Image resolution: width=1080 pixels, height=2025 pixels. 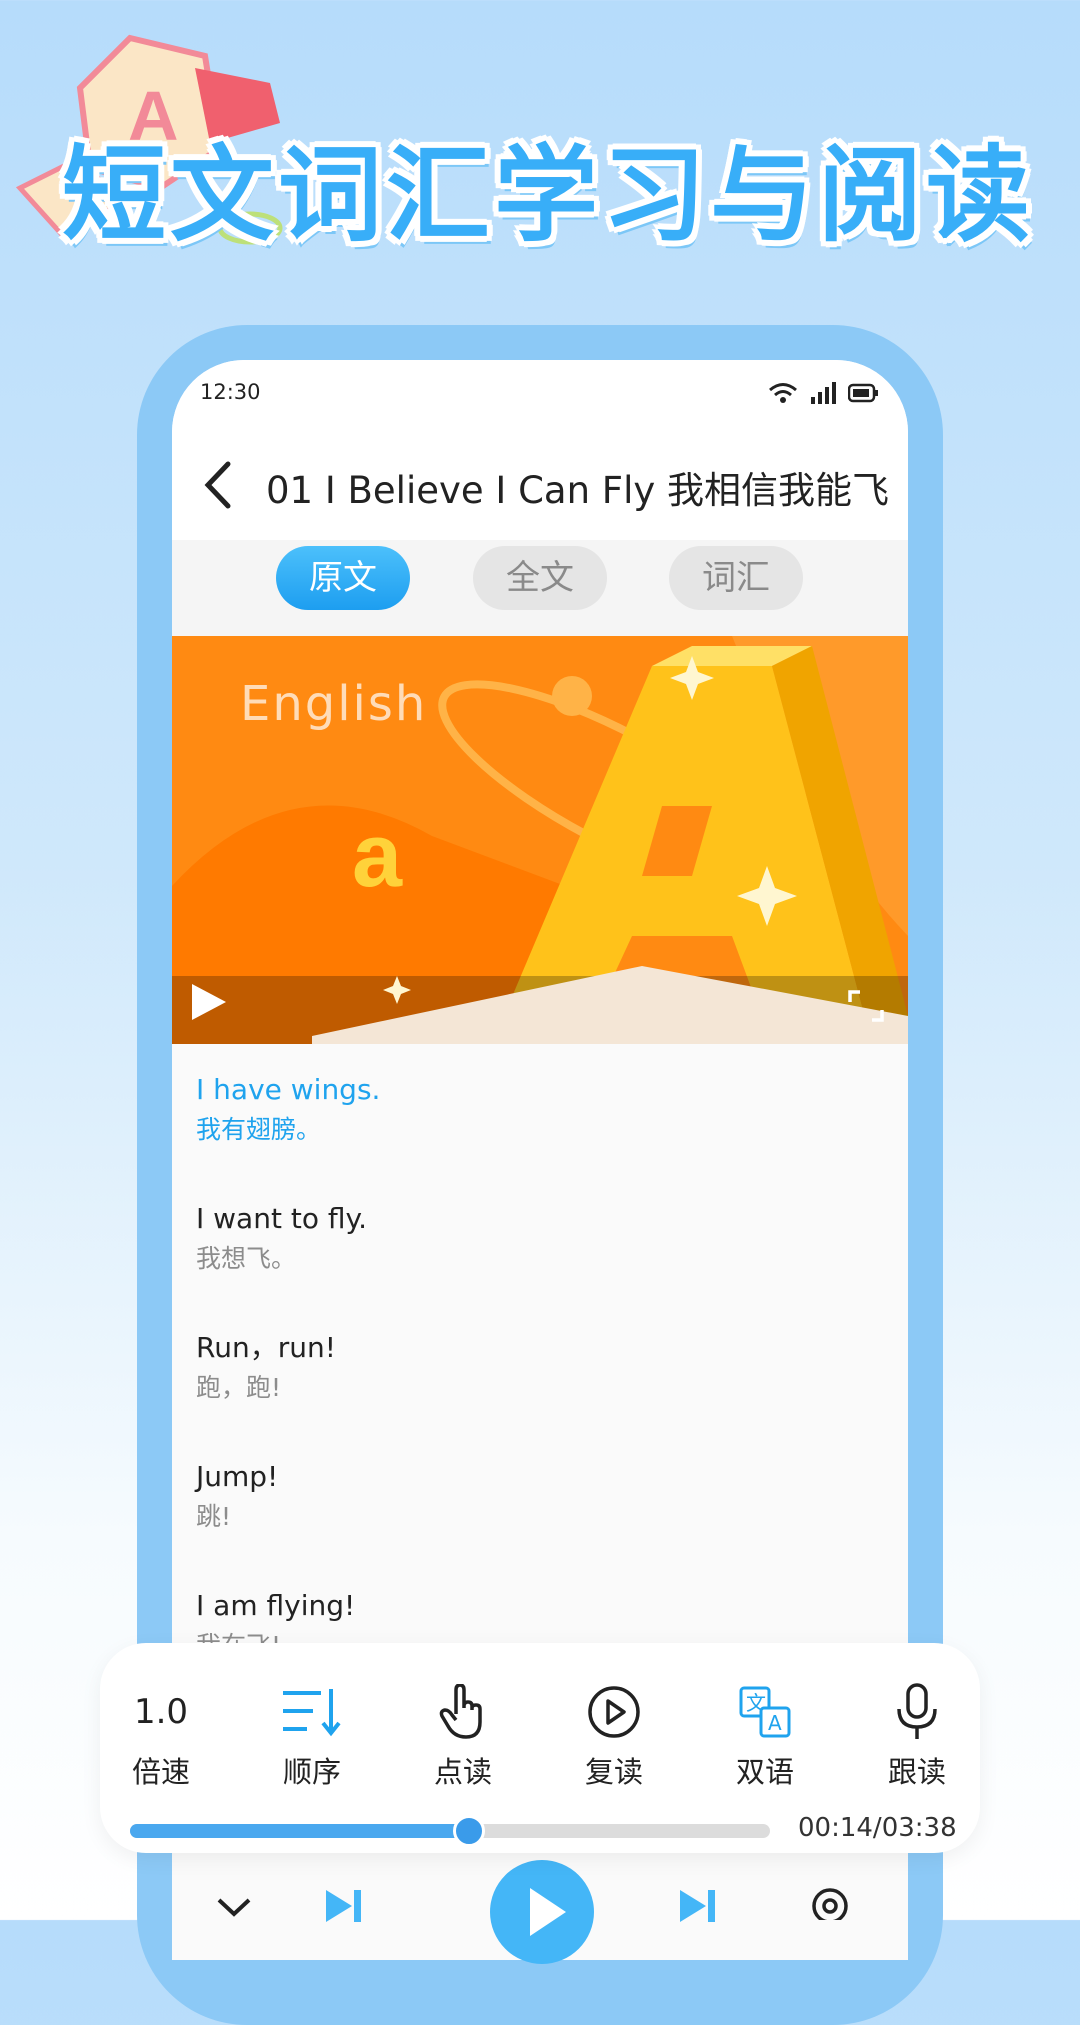 What do you see at coordinates (460, 1711) in the screenshot?
I see `pointing-hand-icon` at bounding box center [460, 1711].